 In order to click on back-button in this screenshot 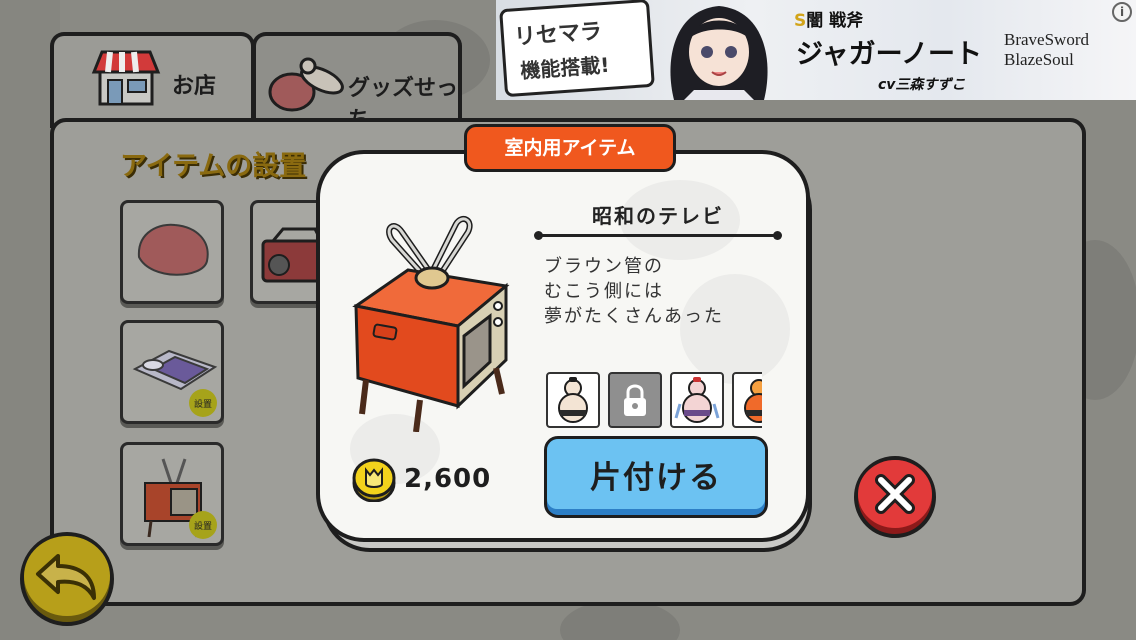, I will do `click(67, 579)`.